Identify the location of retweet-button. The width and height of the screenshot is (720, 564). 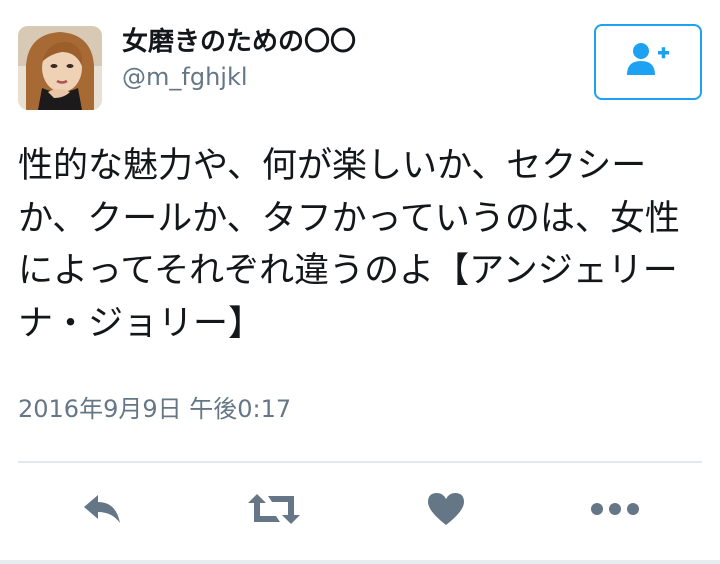
(274, 511).